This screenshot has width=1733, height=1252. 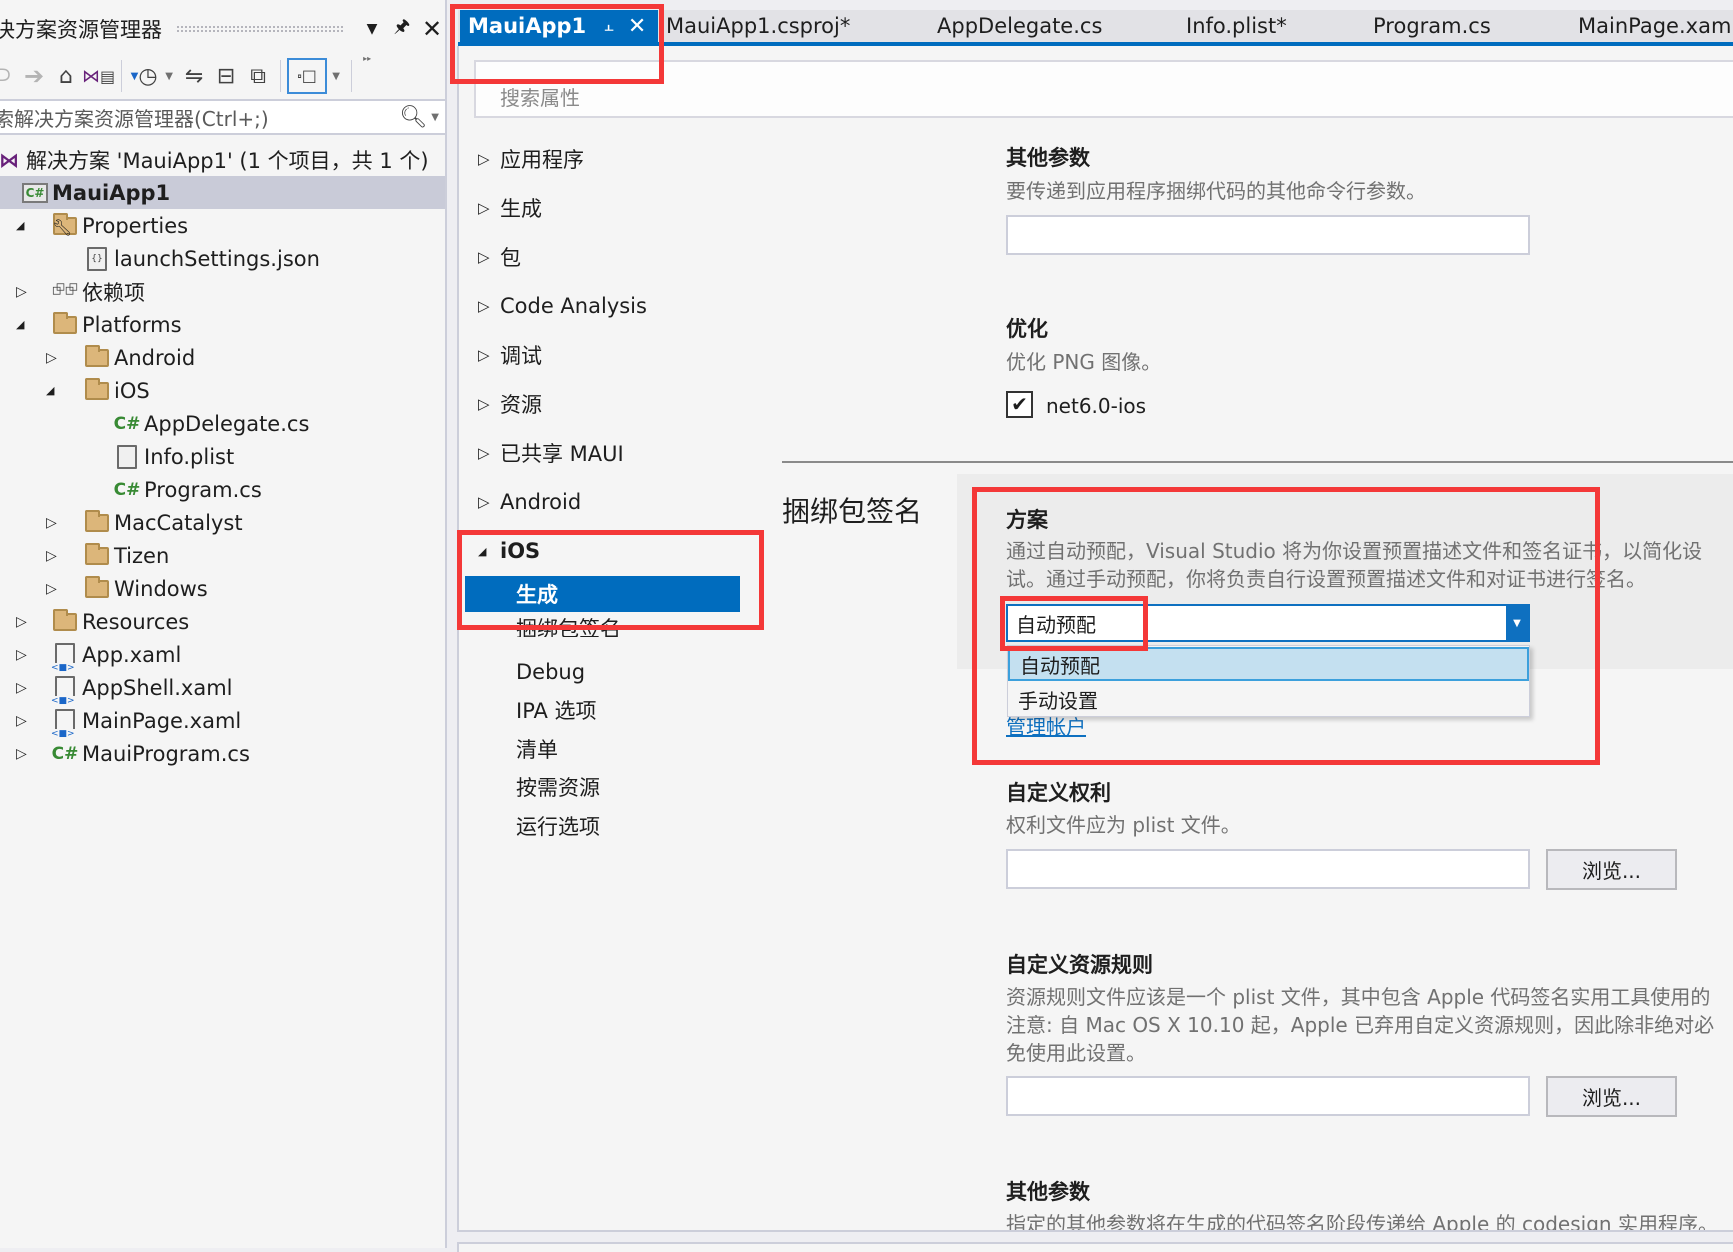 I want to click on nav-resources: ▷ 资源, so click(x=510, y=404).